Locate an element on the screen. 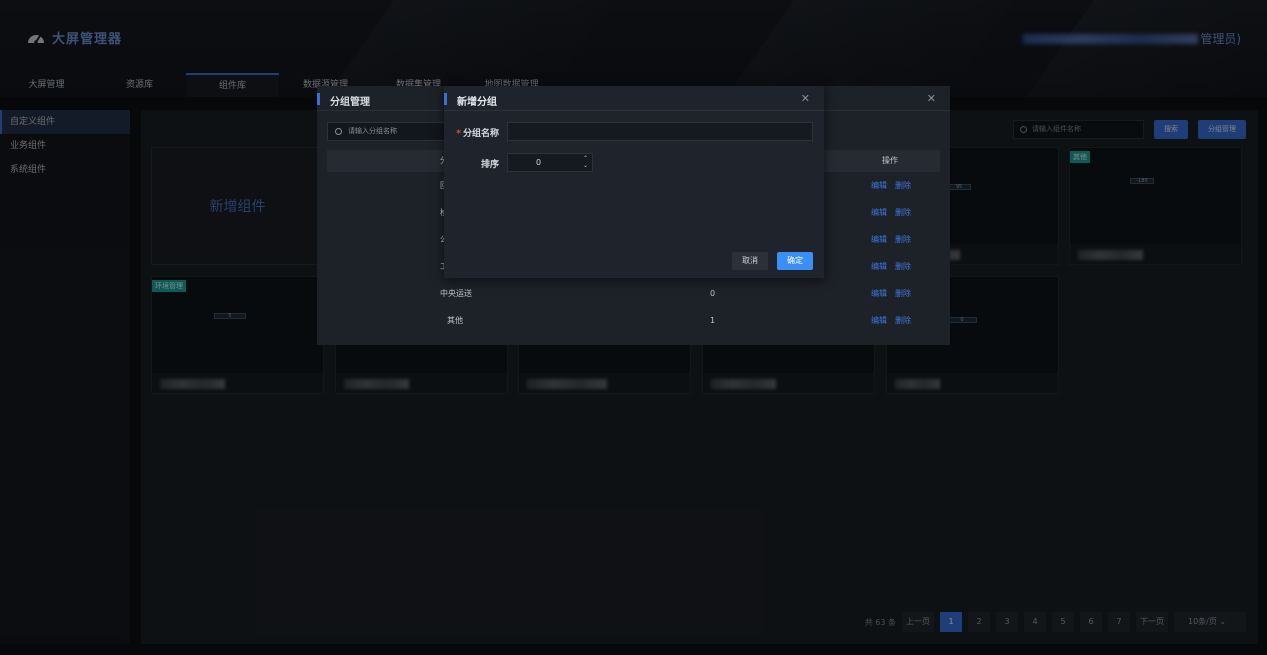 The image size is (1267, 655). chevron-down-icon: ⌄ is located at coordinates (585, 165).